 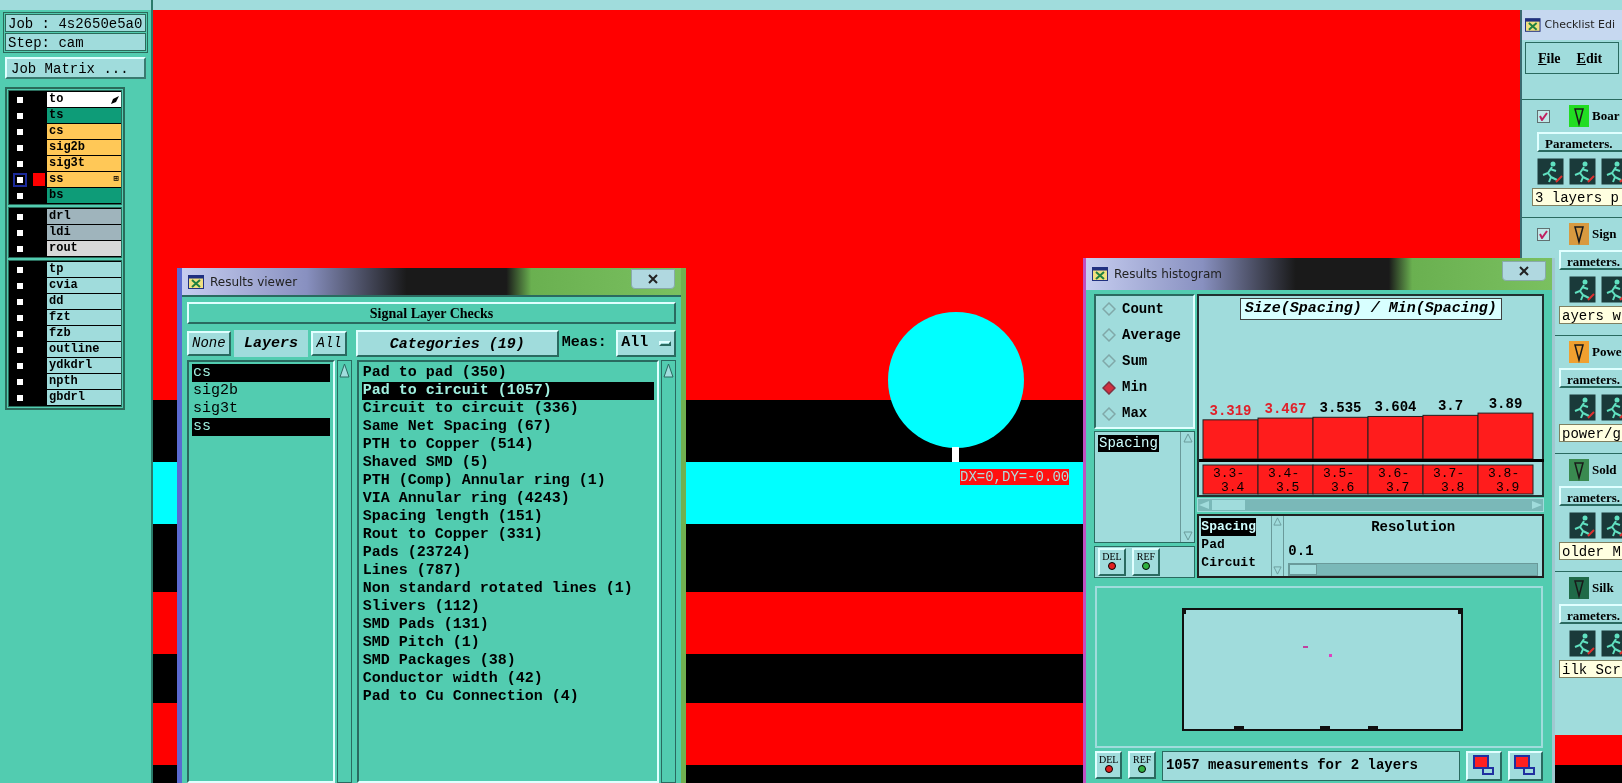 I want to click on layer-name: ts, so click(x=84, y=115).